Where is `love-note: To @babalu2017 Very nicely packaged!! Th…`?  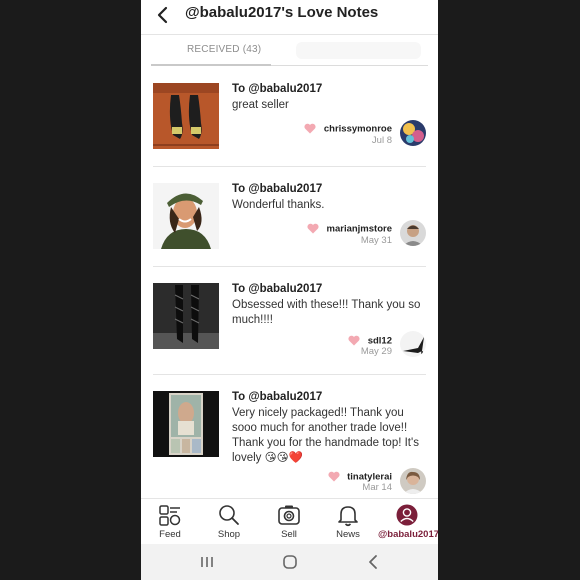
love-note: To @babalu2017 Very nicely packaged!! Th… is located at coordinates (289, 442).